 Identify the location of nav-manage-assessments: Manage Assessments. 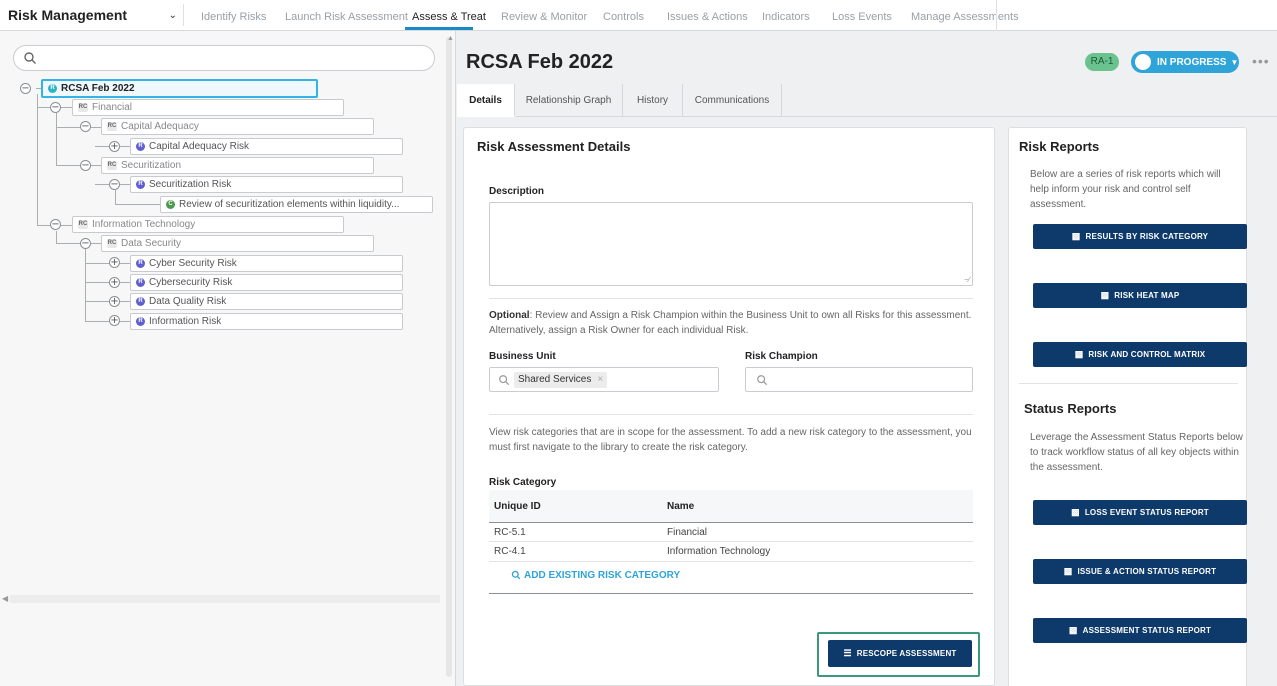
(965, 17).